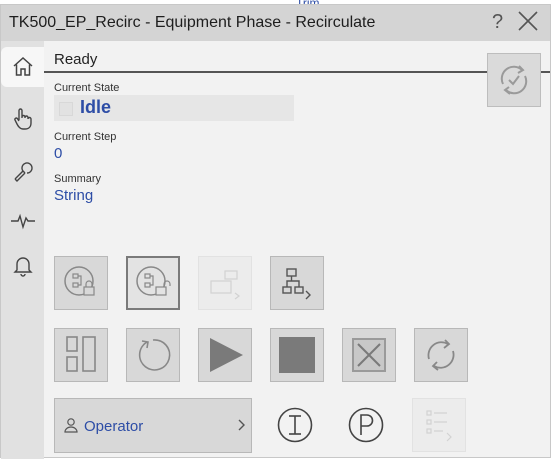  Describe the element at coordinates (114, 426) in the screenshot. I see `operator-label: Operator` at that location.